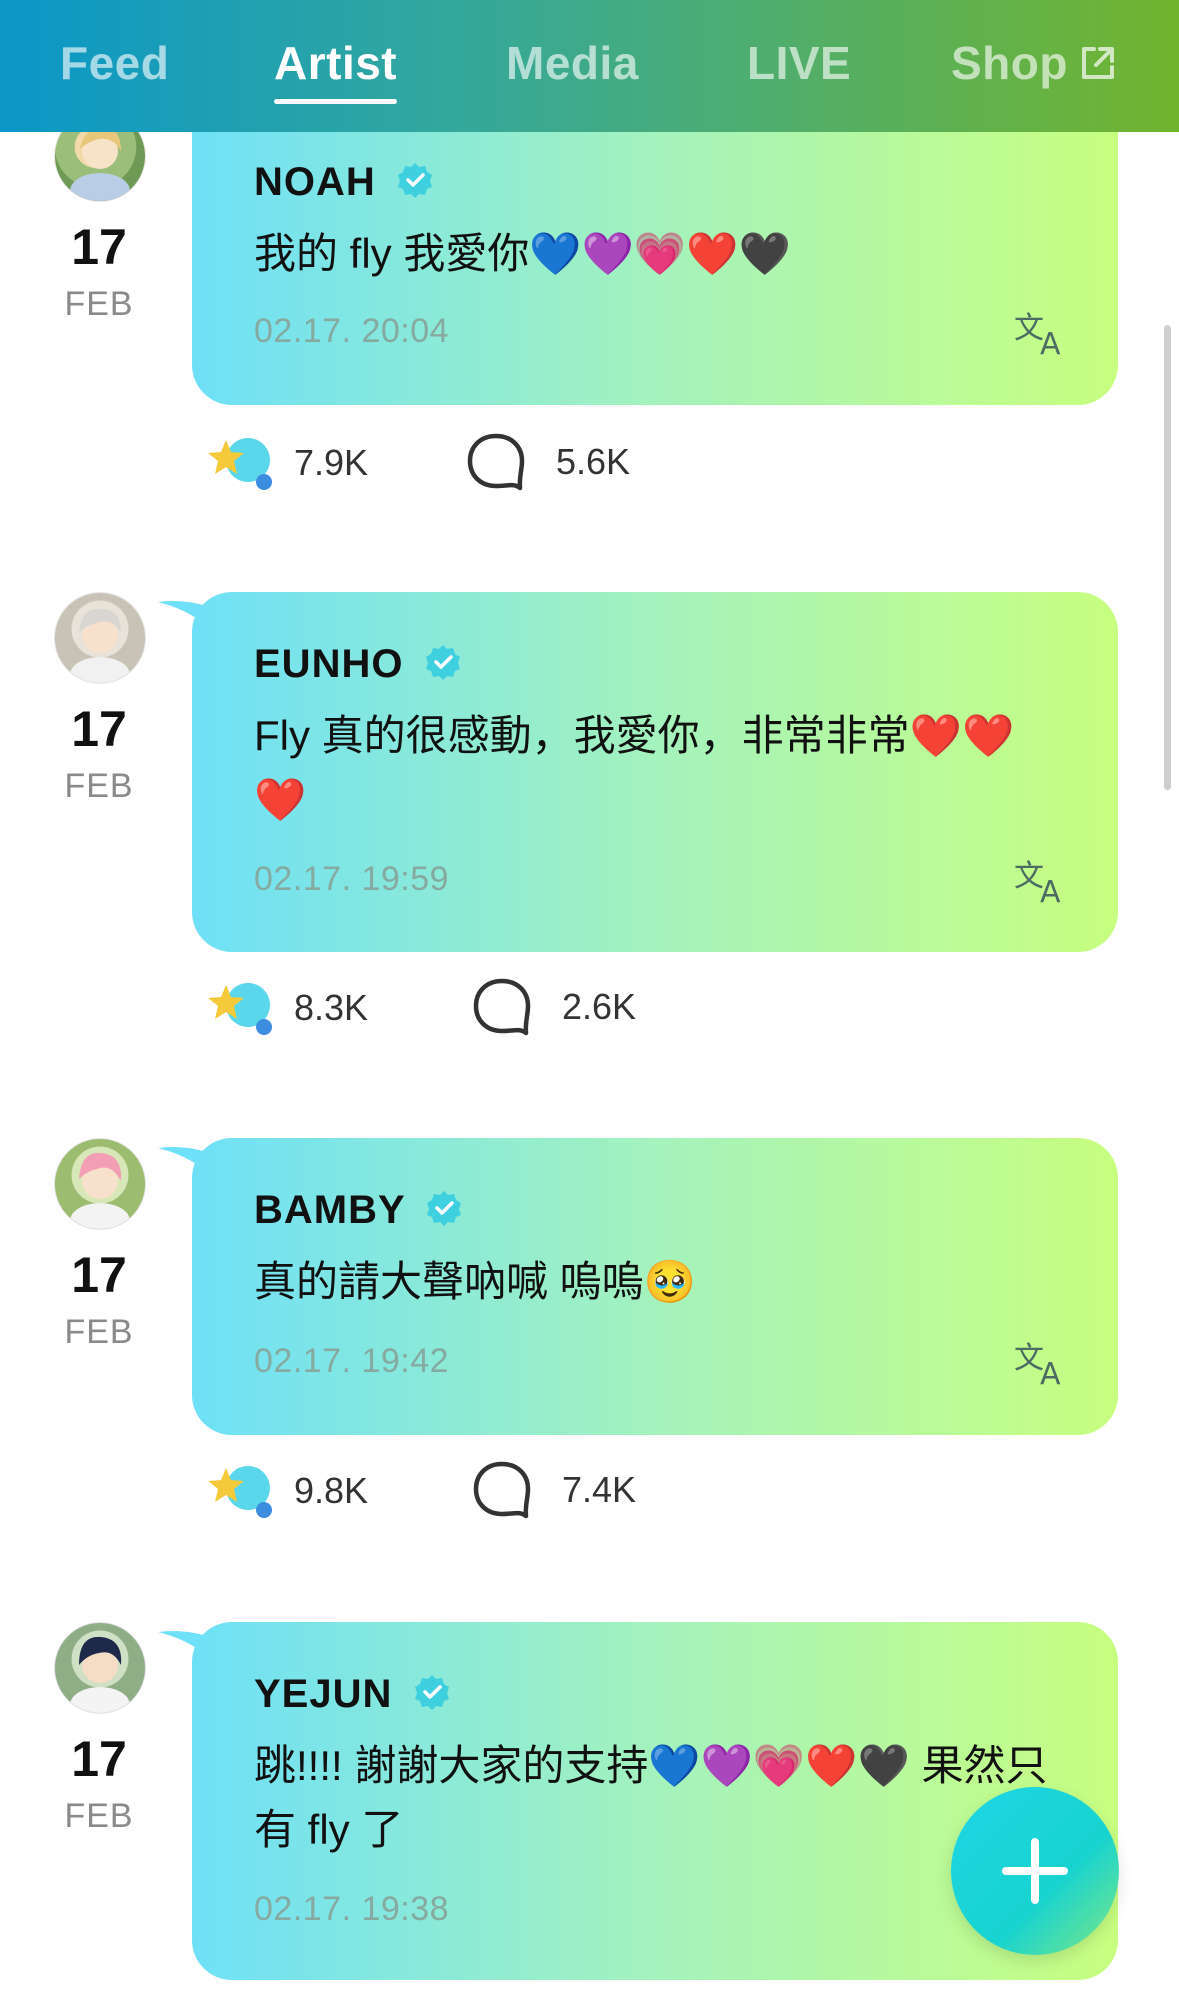 This screenshot has width=1179, height=2014. Describe the element at coordinates (553, 1490) in the screenshot. I see `comment-stat: 7.4K` at that location.